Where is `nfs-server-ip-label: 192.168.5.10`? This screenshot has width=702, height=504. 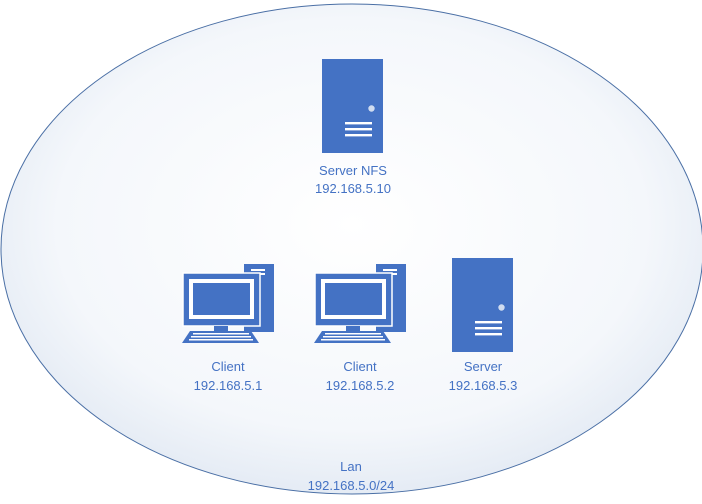 nfs-server-ip-label: 192.168.5.10 is located at coordinates (353, 188).